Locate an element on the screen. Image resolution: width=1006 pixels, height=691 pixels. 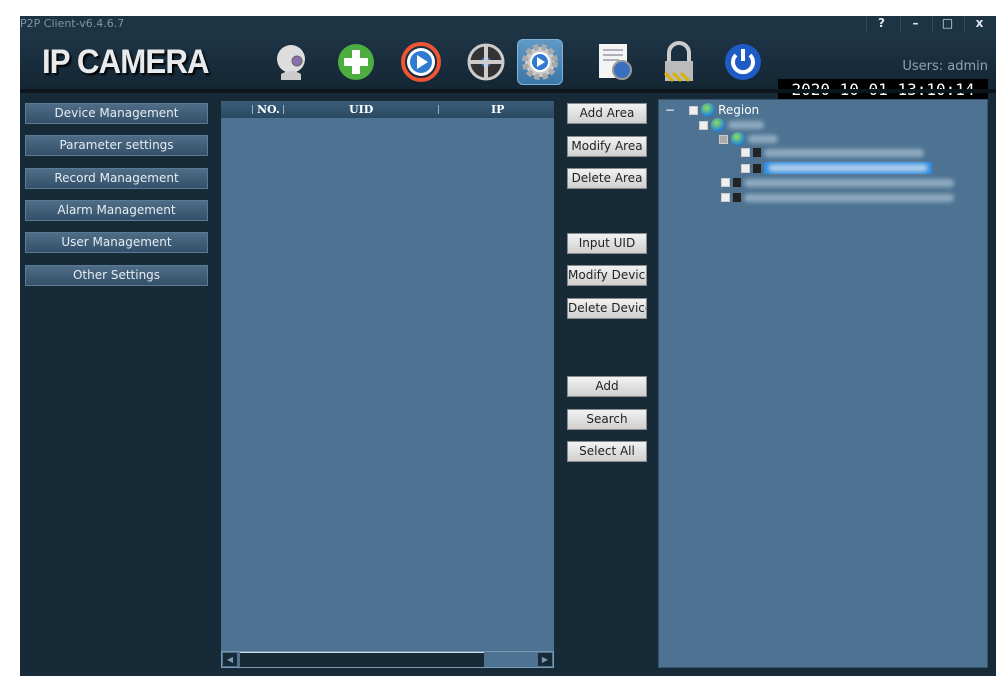
modify-area-button: Modify Area is located at coordinates (607, 146).